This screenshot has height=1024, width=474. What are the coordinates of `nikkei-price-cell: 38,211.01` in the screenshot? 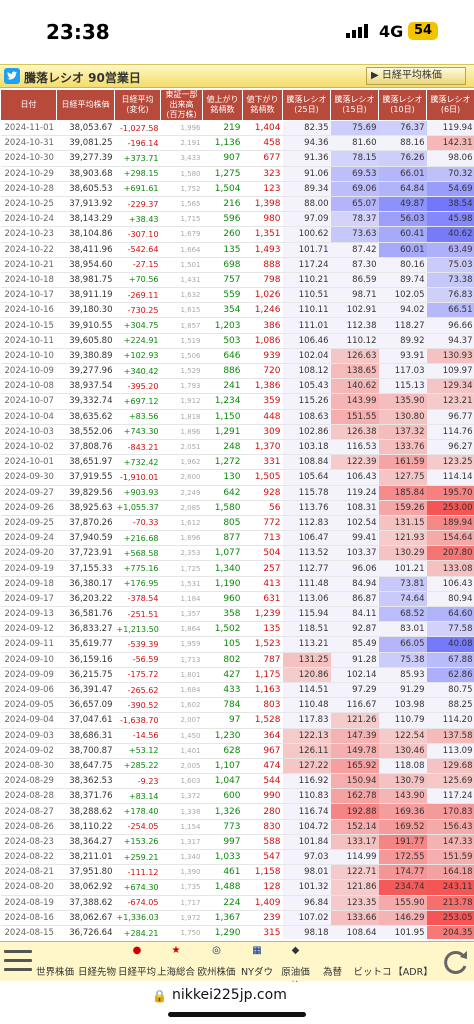 It's located at (85, 857).